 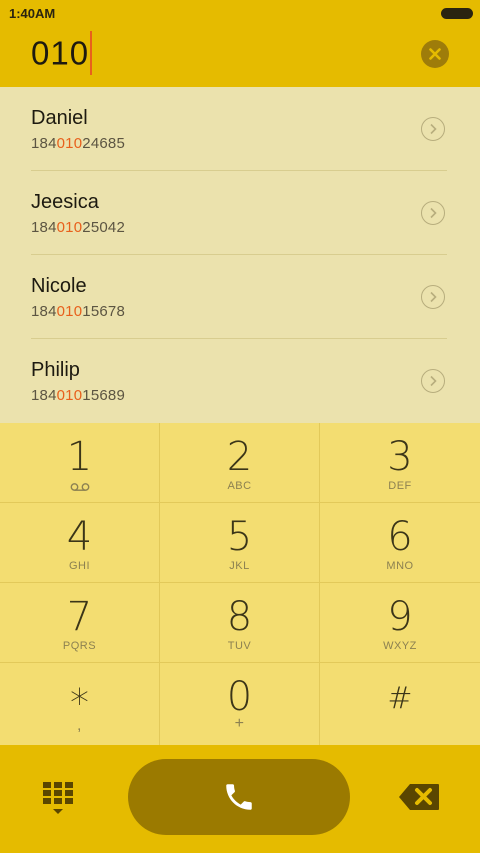 What do you see at coordinates (79, 617) in the screenshot?
I see `key-digit: 7` at bounding box center [79, 617].